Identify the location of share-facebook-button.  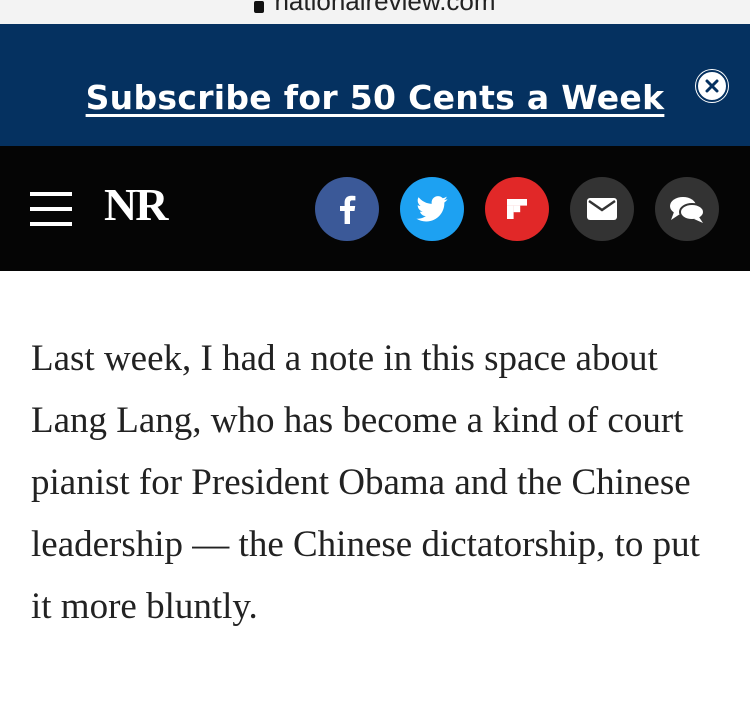
(347, 209).